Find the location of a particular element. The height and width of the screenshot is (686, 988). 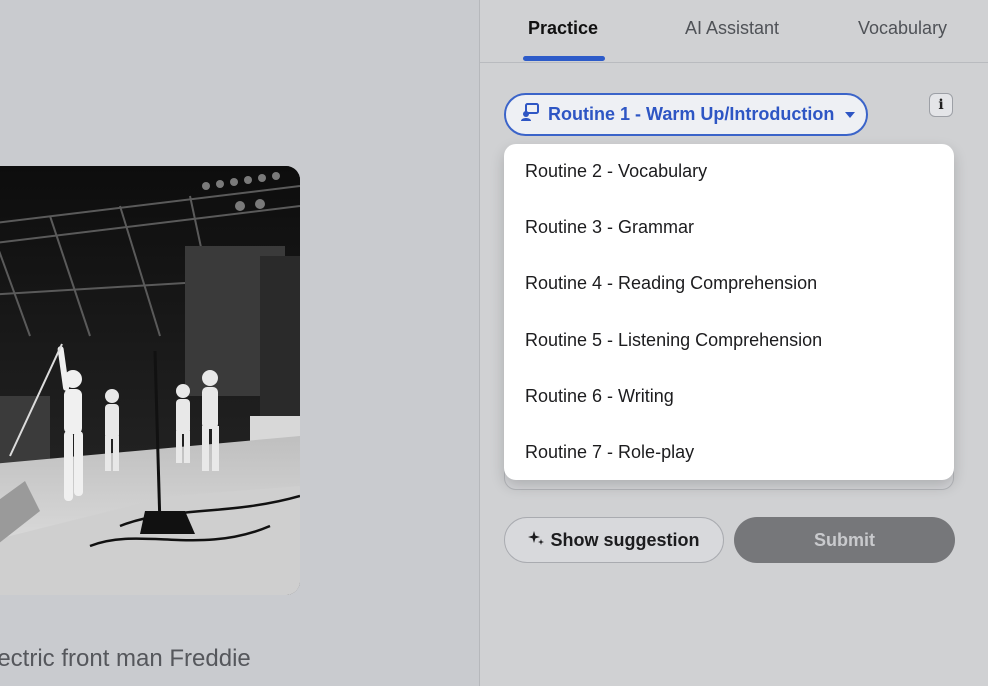

caret-down-icon is located at coordinates (850, 115).